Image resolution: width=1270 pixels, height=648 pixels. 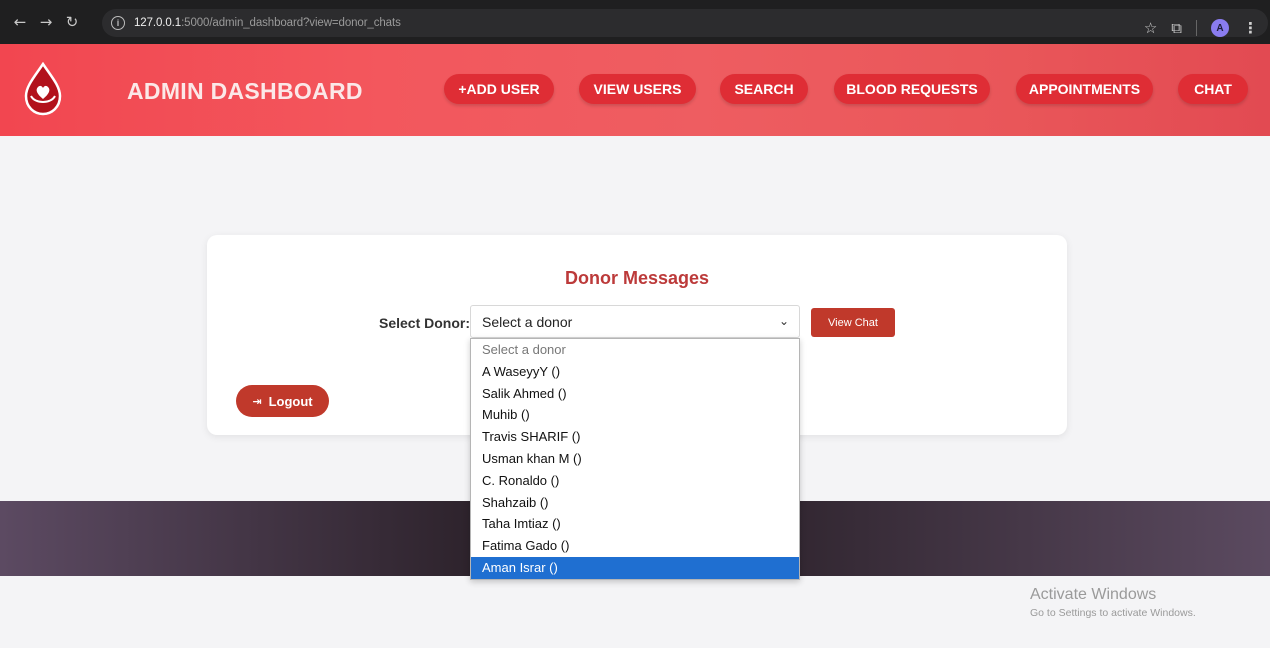 I want to click on page-title: ADMIN DASHBOARD, so click(x=245, y=91).